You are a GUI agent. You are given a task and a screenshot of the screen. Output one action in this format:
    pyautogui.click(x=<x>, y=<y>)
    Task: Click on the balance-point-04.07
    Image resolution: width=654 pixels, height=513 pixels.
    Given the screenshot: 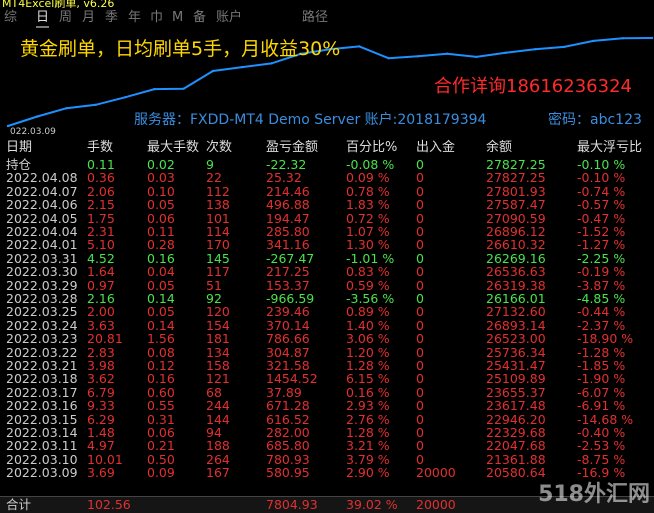 What is the action you would take?
    pyautogui.click(x=622, y=38)
    